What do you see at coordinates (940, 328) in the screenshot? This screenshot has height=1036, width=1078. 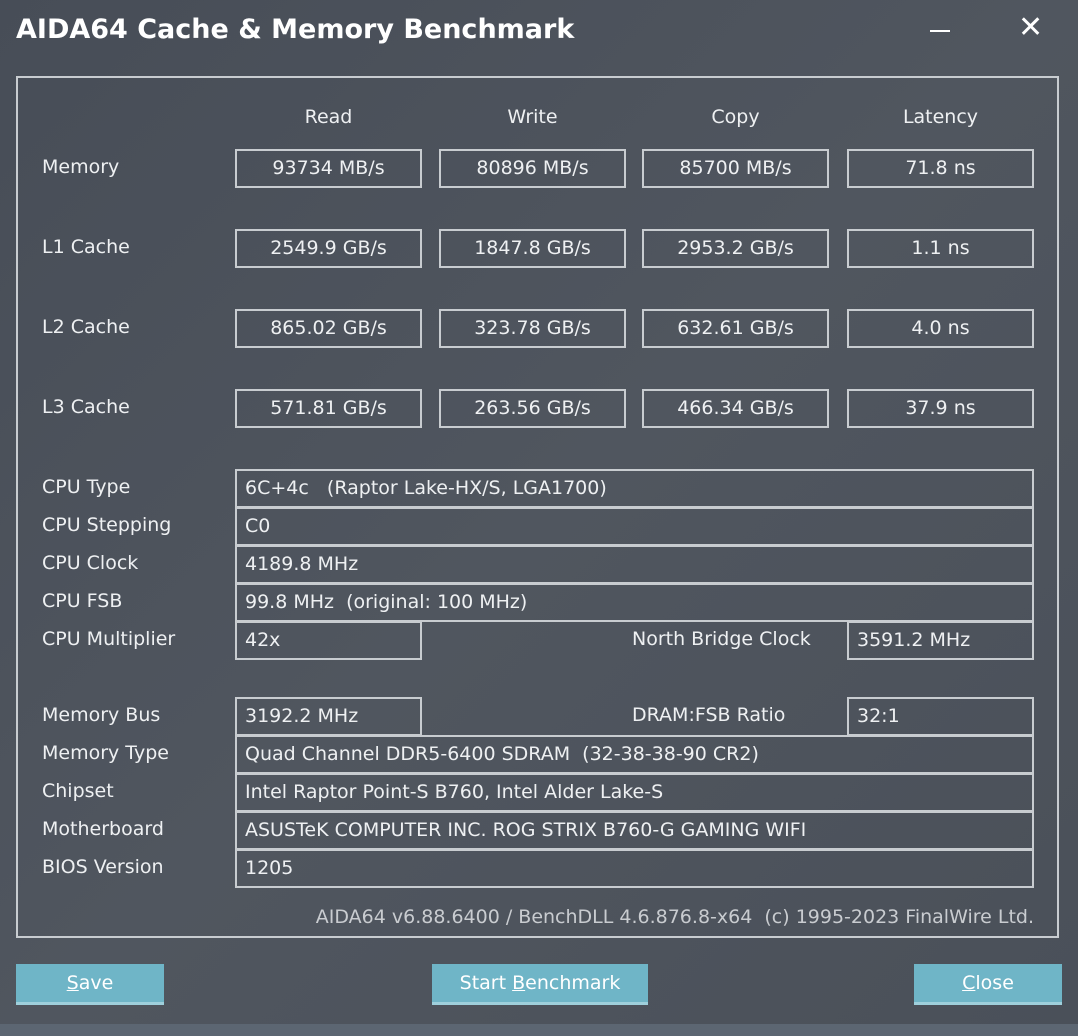 I see `latency-value: 4.0 ns` at bounding box center [940, 328].